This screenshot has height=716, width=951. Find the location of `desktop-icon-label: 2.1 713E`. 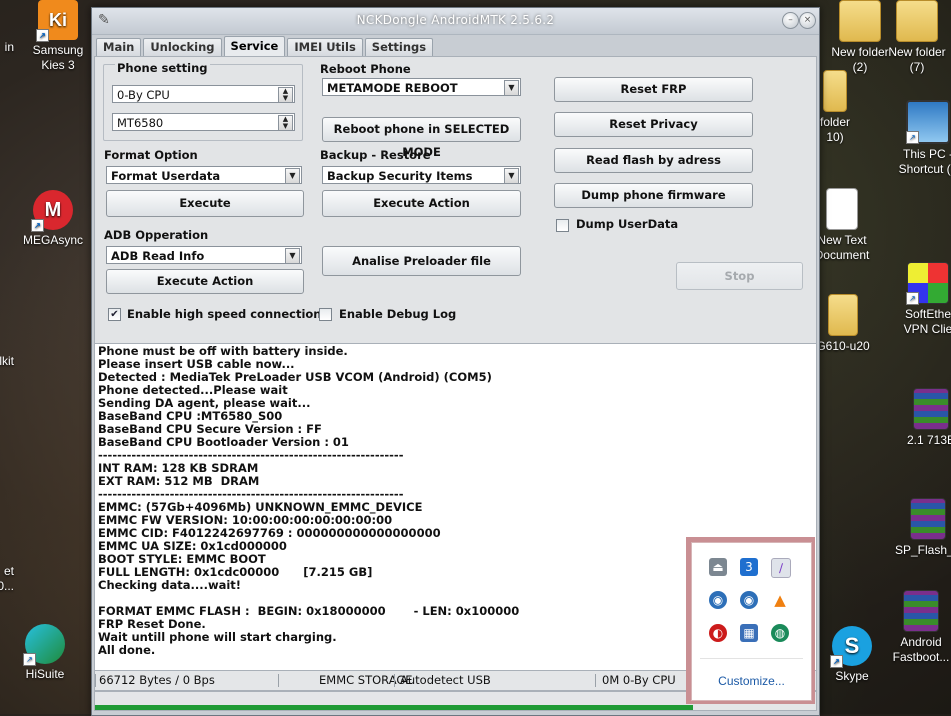

desktop-icon-label: 2.1 713E is located at coordinates (928, 440).